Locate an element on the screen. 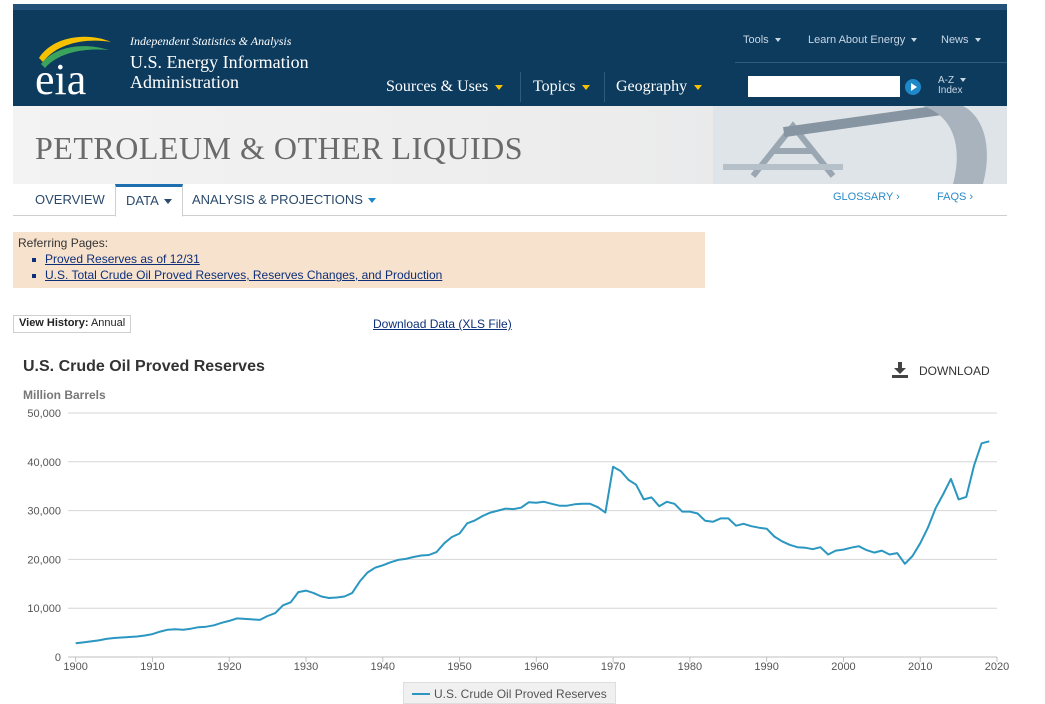 The height and width of the screenshot is (704, 1045). x-tick-label: 1900 is located at coordinates (75, 667).